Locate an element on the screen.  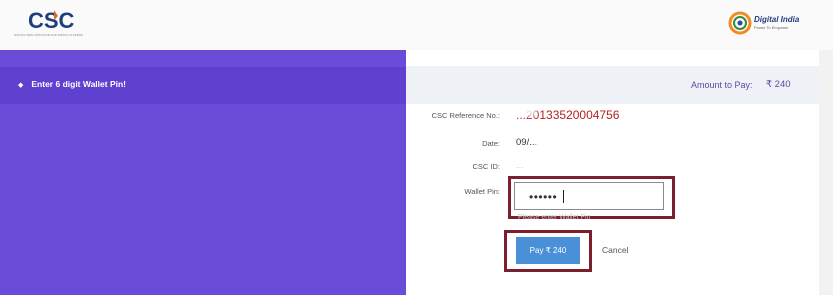
csc-id-label: CSC ID: is located at coordinates (486, 166).